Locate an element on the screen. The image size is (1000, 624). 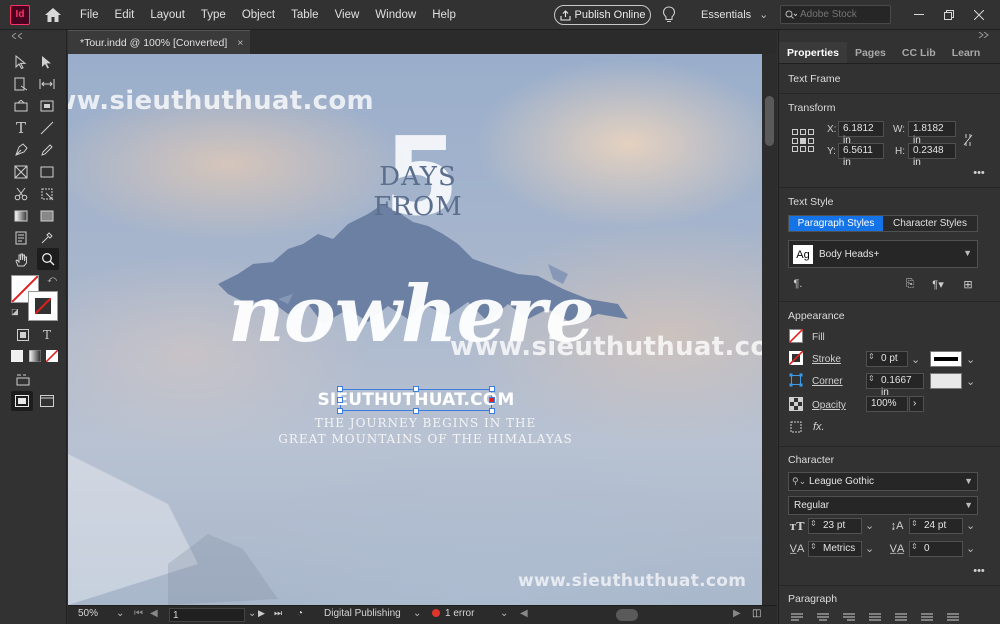
style-options-icon: ¶▾ is located at coordinates (938, 284).